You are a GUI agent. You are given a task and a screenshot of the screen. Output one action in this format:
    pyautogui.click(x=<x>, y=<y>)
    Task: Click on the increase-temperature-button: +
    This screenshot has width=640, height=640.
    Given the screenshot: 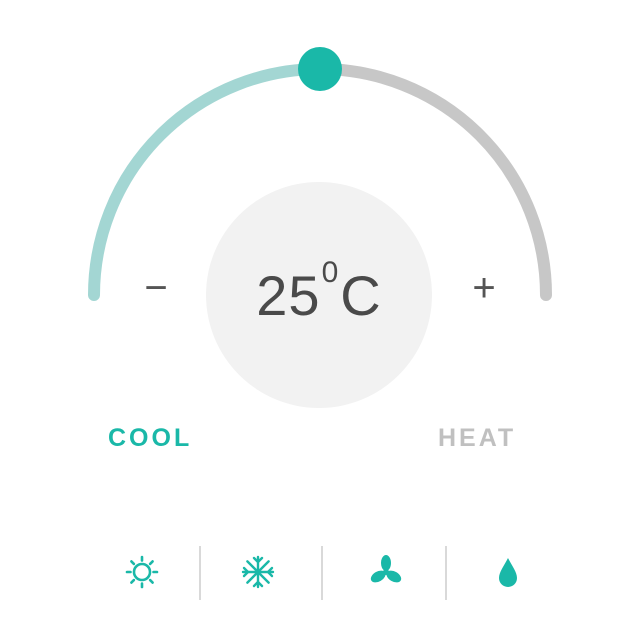 What is the action you would take?
    pyautogui.click(x=484, y=288)
    